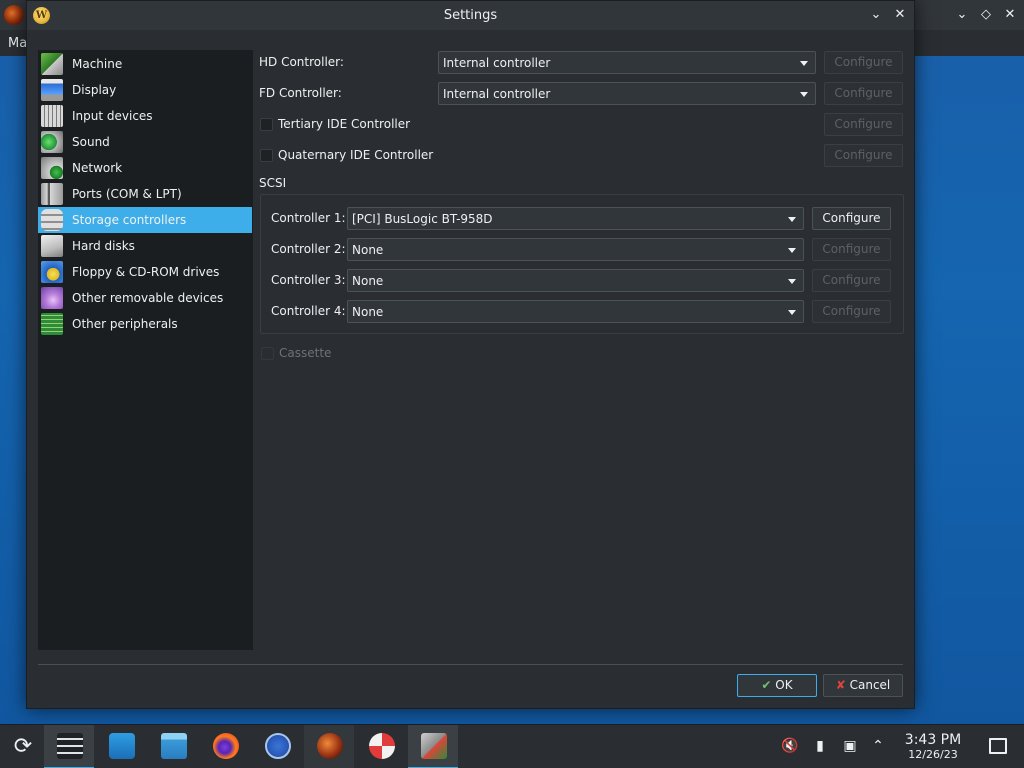 The height and width of the screenshot is (768, 1024). I want to click on peripherals-icon, so click(52, 324).